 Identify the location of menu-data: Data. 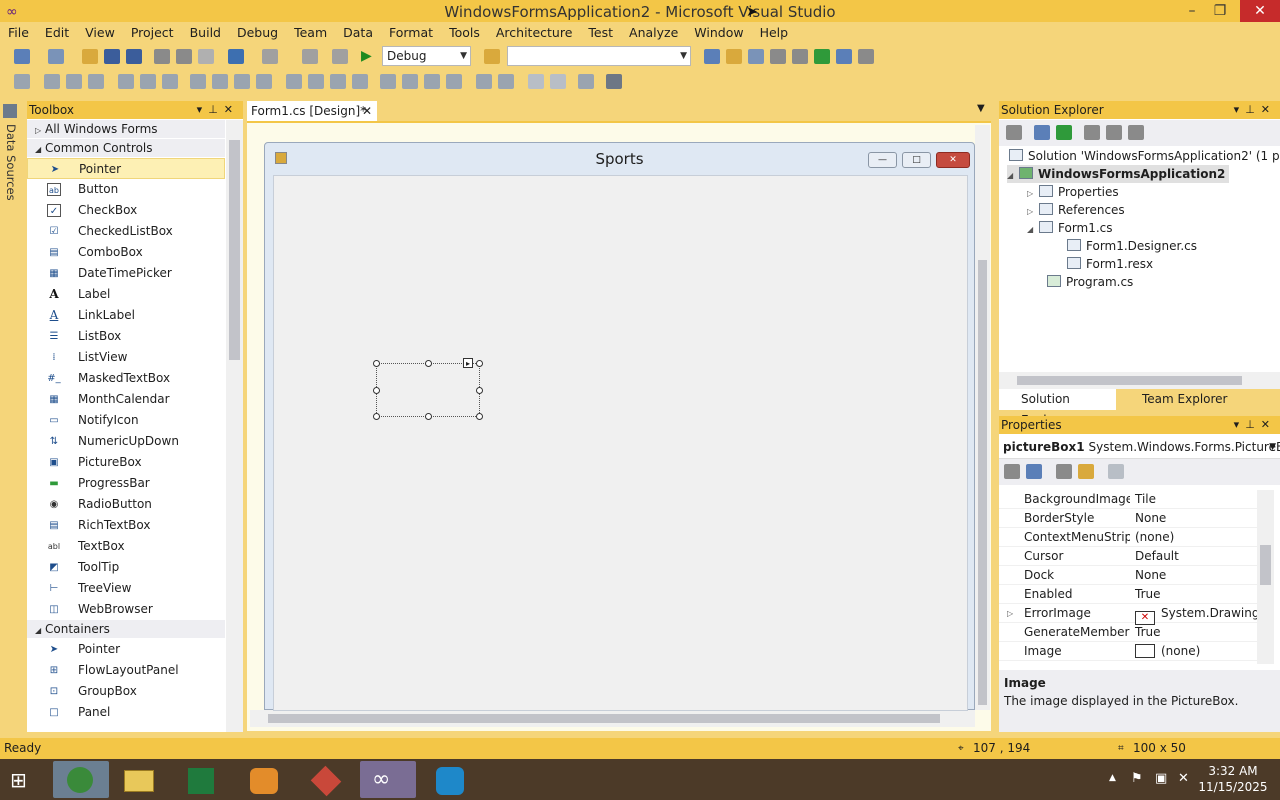
(358, 33).